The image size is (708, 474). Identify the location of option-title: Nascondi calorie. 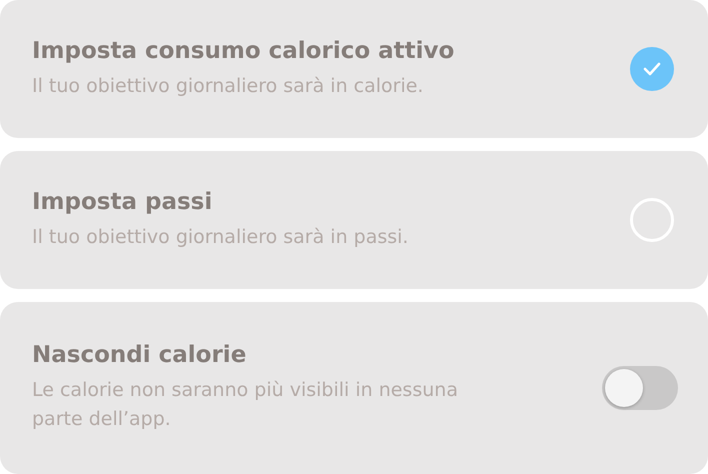
(140, 355).